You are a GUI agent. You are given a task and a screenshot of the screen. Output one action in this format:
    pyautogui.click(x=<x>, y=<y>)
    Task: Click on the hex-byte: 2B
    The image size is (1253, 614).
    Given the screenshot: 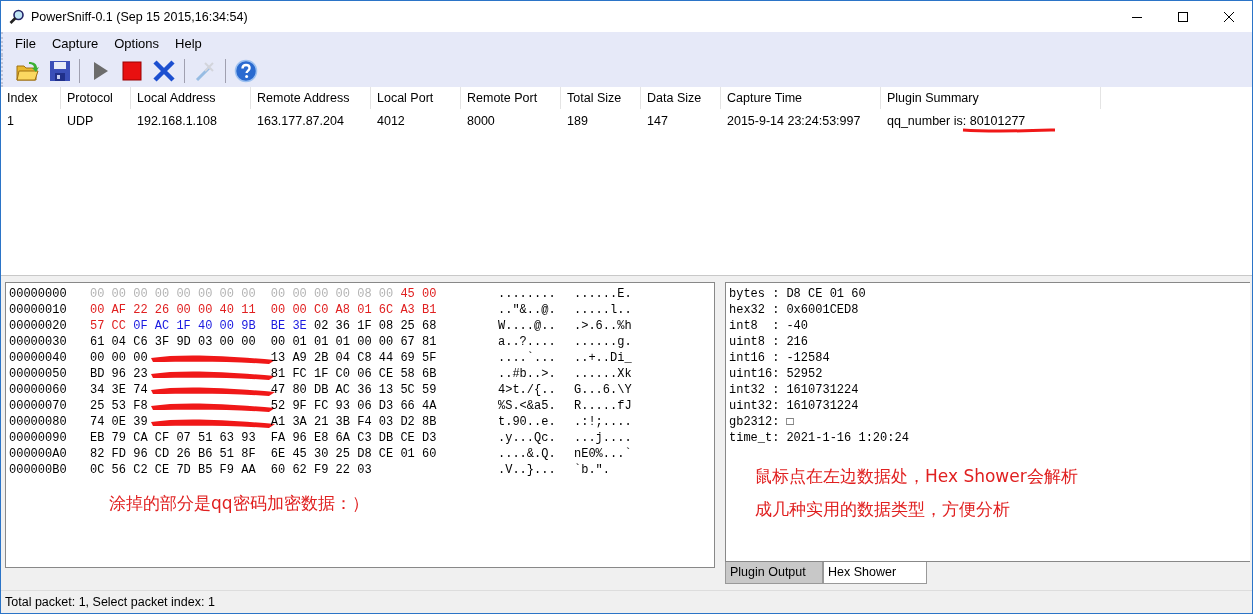 What is the action you would take?
    pyautogui.click(x=321, y=358)
    